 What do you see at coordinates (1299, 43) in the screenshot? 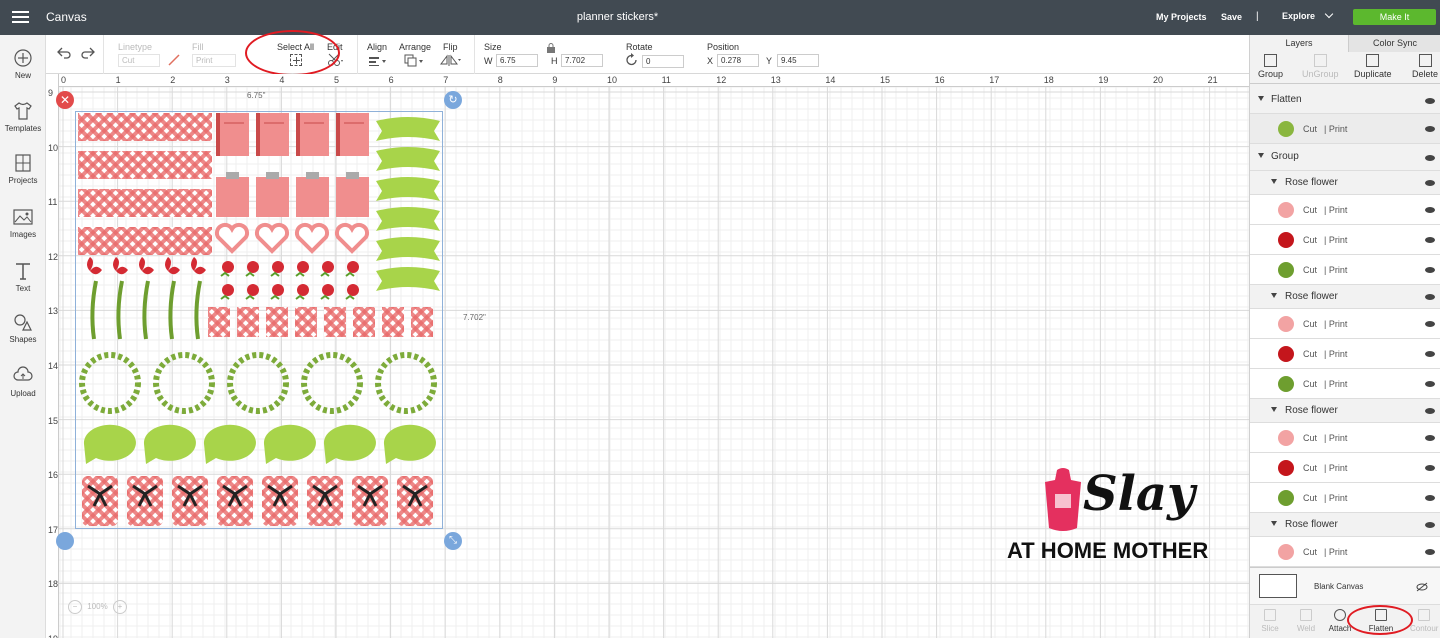
I see `tab-layers: Layers` at bounding box center [1299, 43].